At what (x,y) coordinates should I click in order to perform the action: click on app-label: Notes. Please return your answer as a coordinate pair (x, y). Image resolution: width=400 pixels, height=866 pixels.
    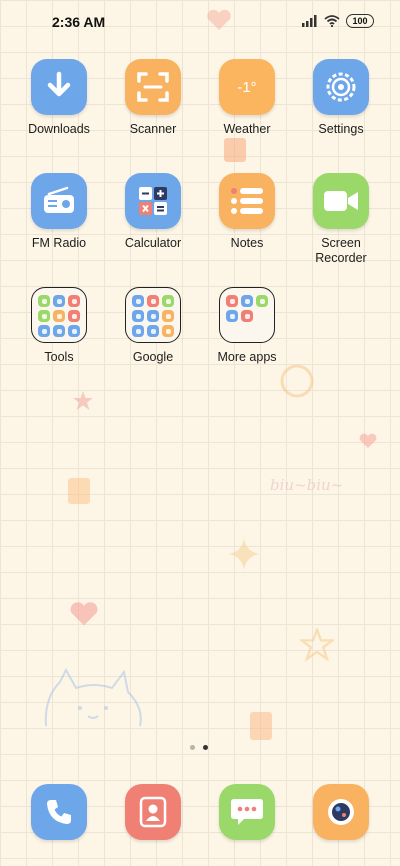
    Looking at the image, I should click on (247, 243).